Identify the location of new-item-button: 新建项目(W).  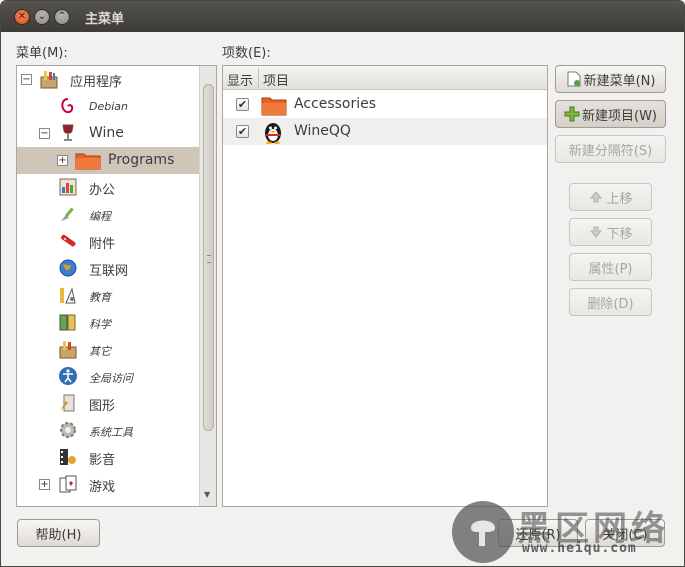
(610, 114).